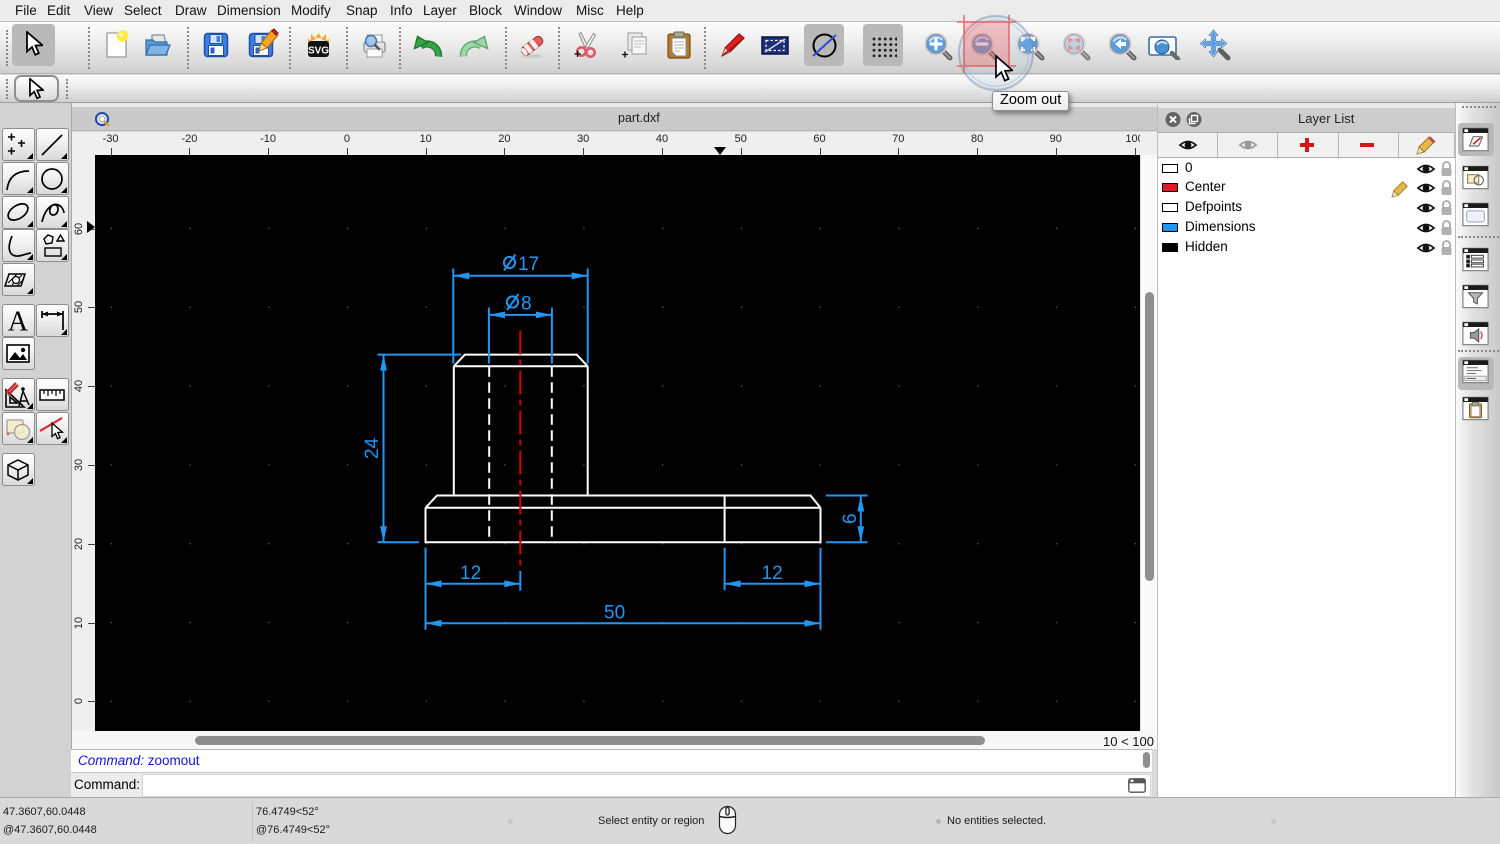  Describe the element at coordinates (318, 51) in the screenshot. I see `svg-text: SVG` at that location.